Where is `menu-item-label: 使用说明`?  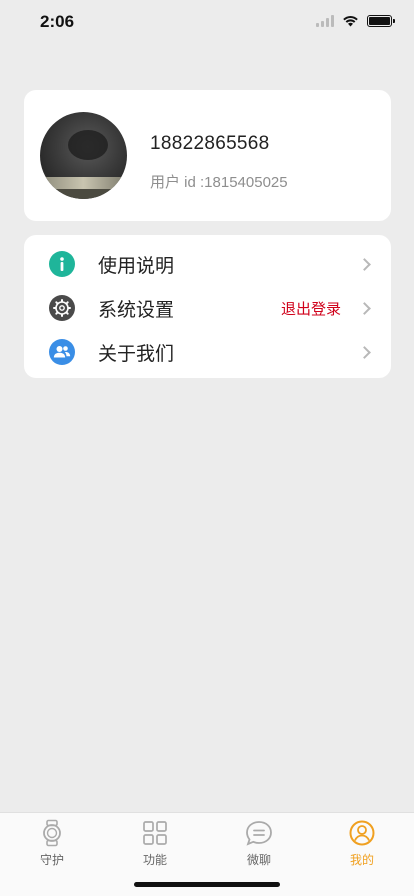
menu-item-label: 使用说明 is located at coordinates (136, 265).